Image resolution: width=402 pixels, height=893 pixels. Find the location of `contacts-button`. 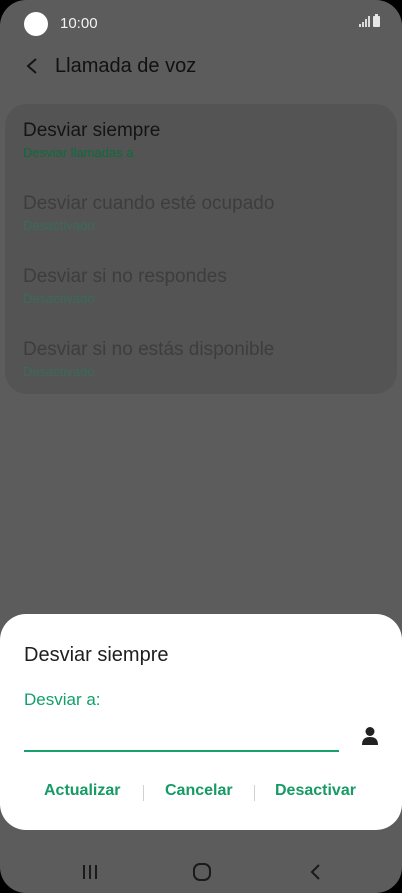

contacts-button is located at coordinates (370, 736).